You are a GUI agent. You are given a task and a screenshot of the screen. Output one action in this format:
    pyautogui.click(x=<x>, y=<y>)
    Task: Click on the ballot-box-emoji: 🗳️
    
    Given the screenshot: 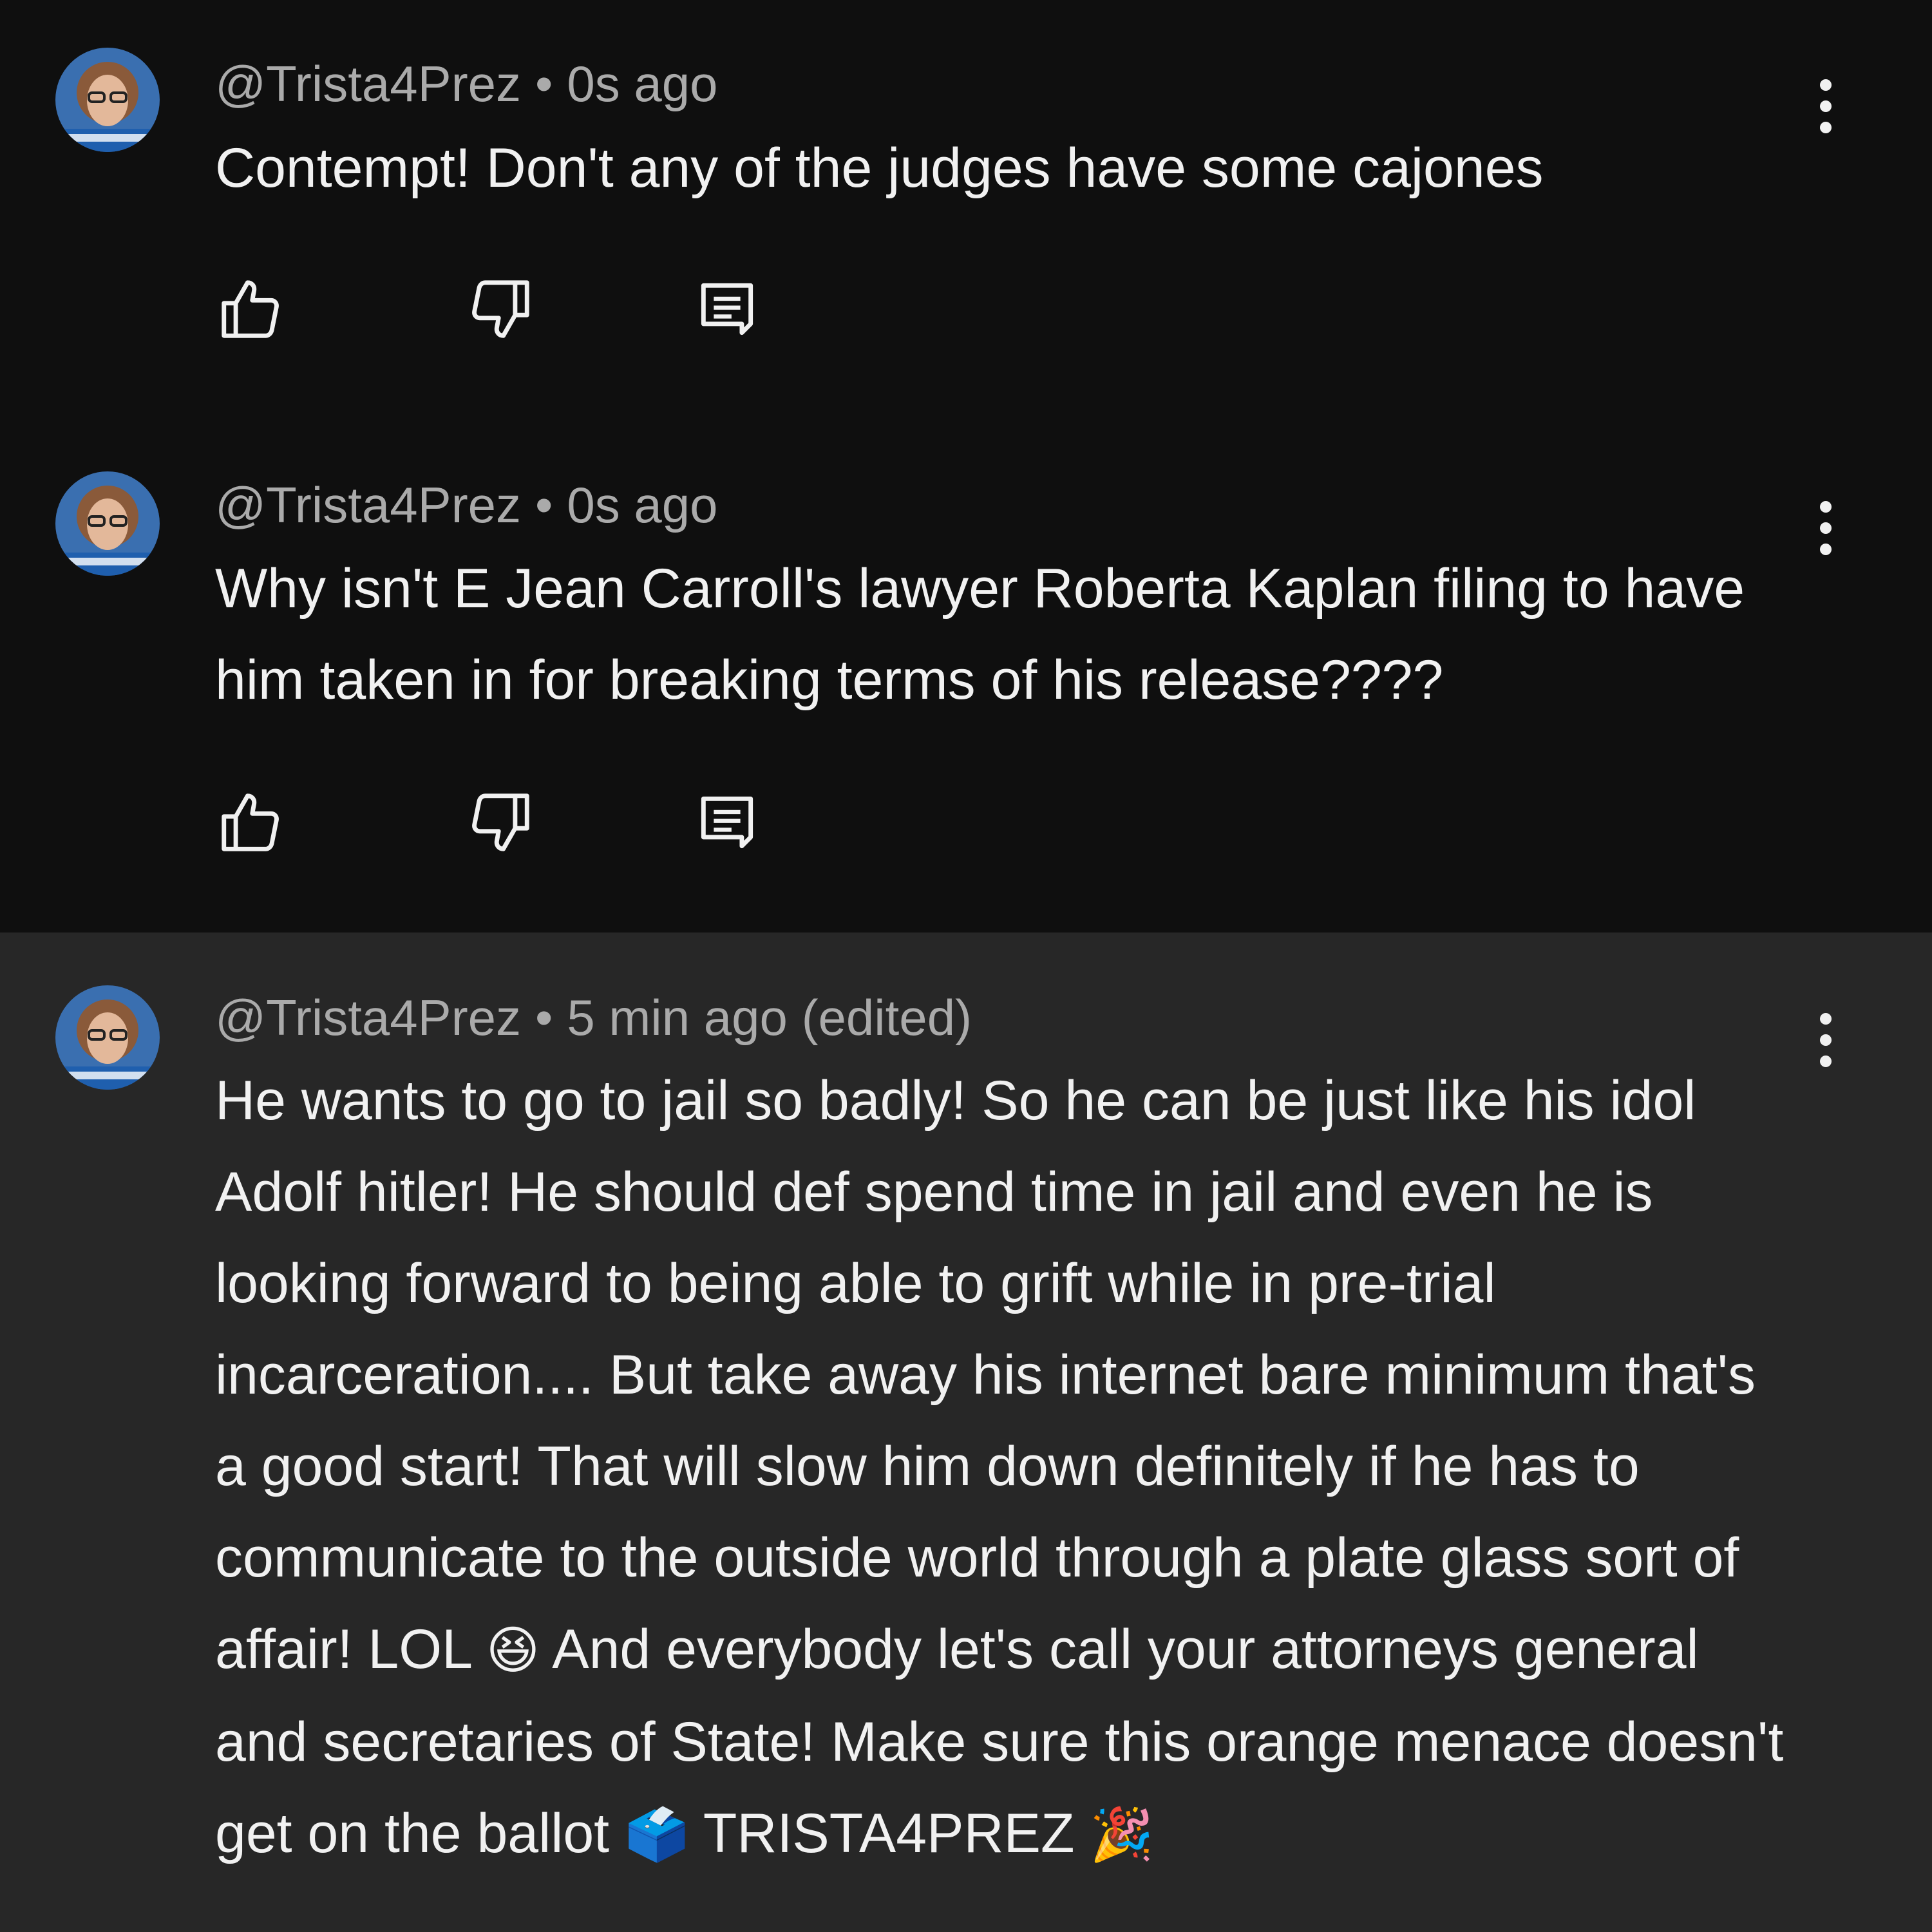 What is the action you would take?
    pyautogui.click(x=656, y=1834)
    